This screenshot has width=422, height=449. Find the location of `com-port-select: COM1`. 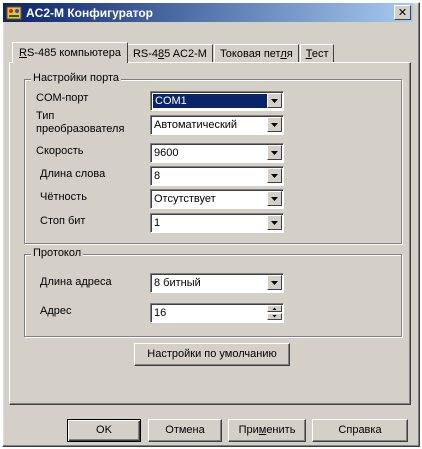

com-port-select: COM1 is located at coordinates (217, 101).